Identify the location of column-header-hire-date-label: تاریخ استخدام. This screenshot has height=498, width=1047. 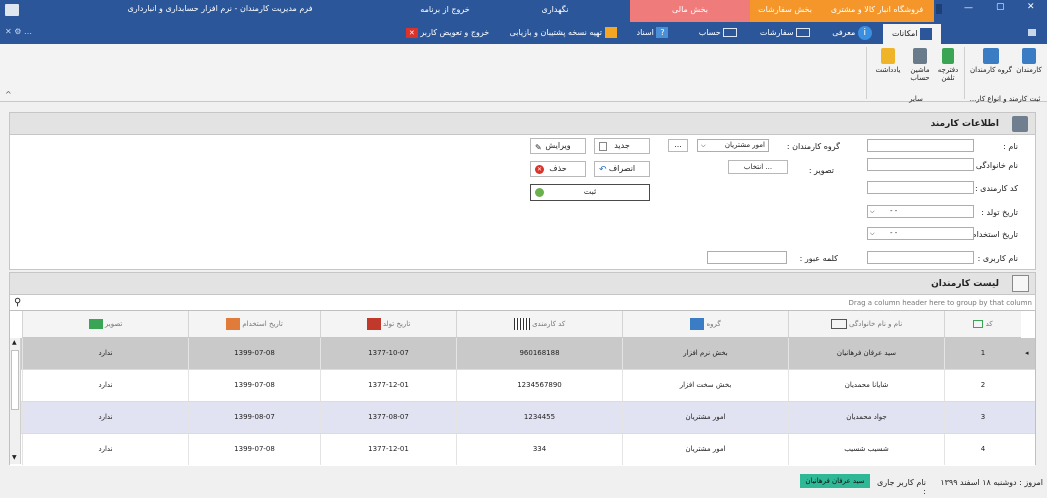
(262, 324).